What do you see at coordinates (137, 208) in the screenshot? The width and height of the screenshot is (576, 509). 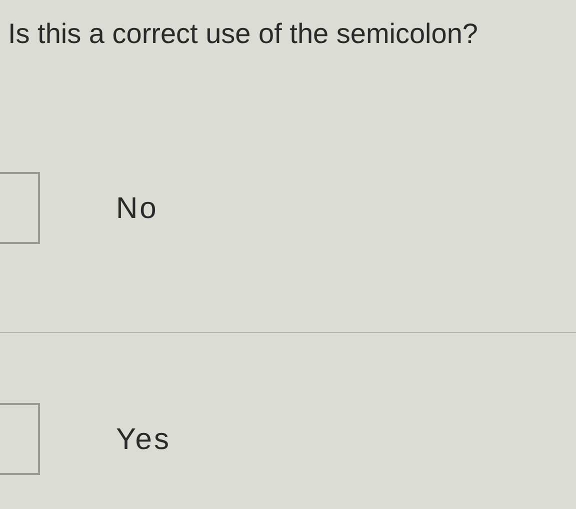 I see `option-label: No` at bounding box center [137, 208].